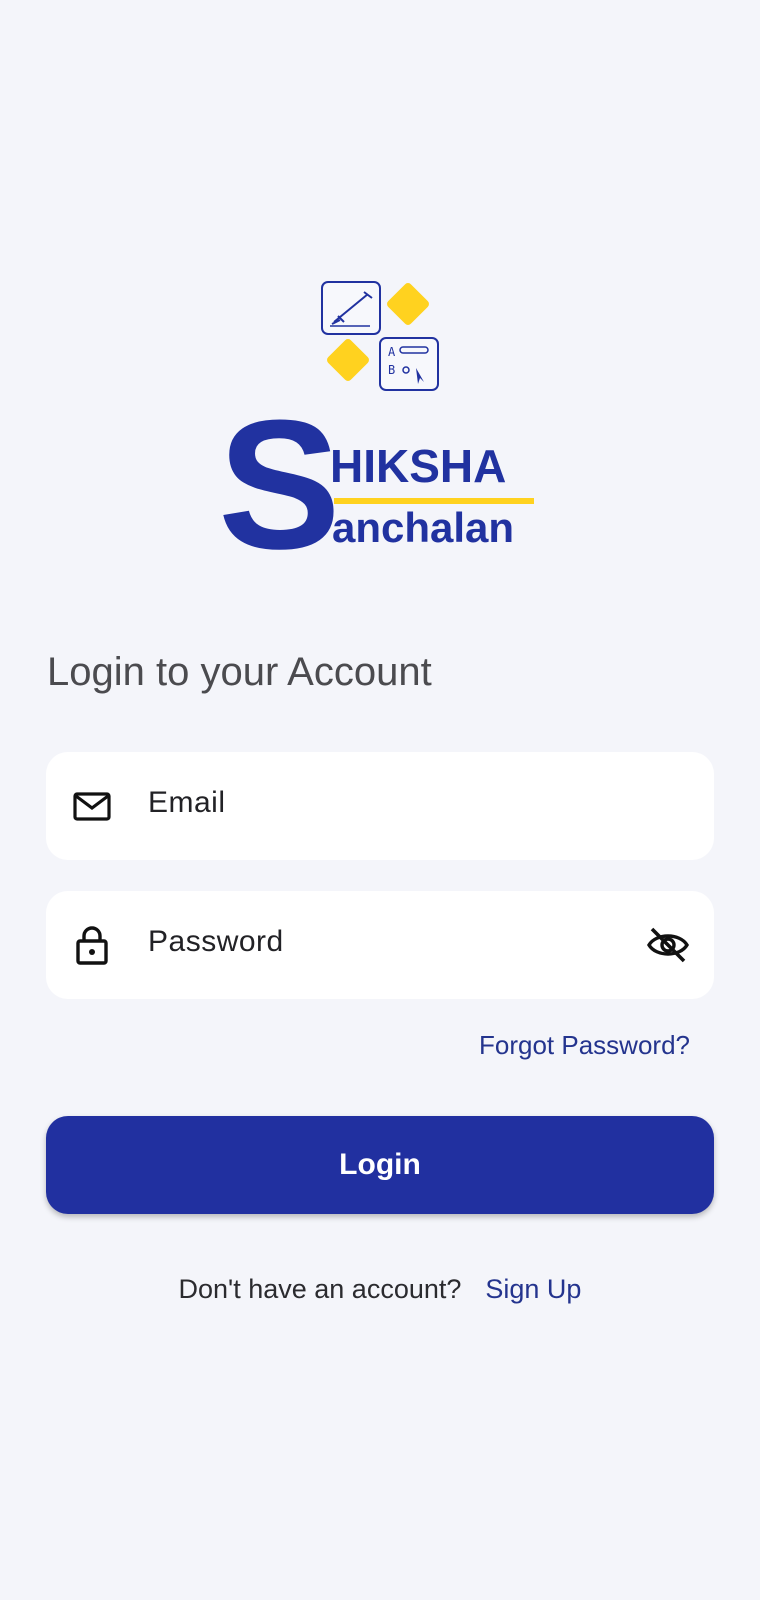 The height and width of the screenshot is (1600, 760). I want to click on brand-wordmark: S HIKSHA anchalan, so click(378, 484).